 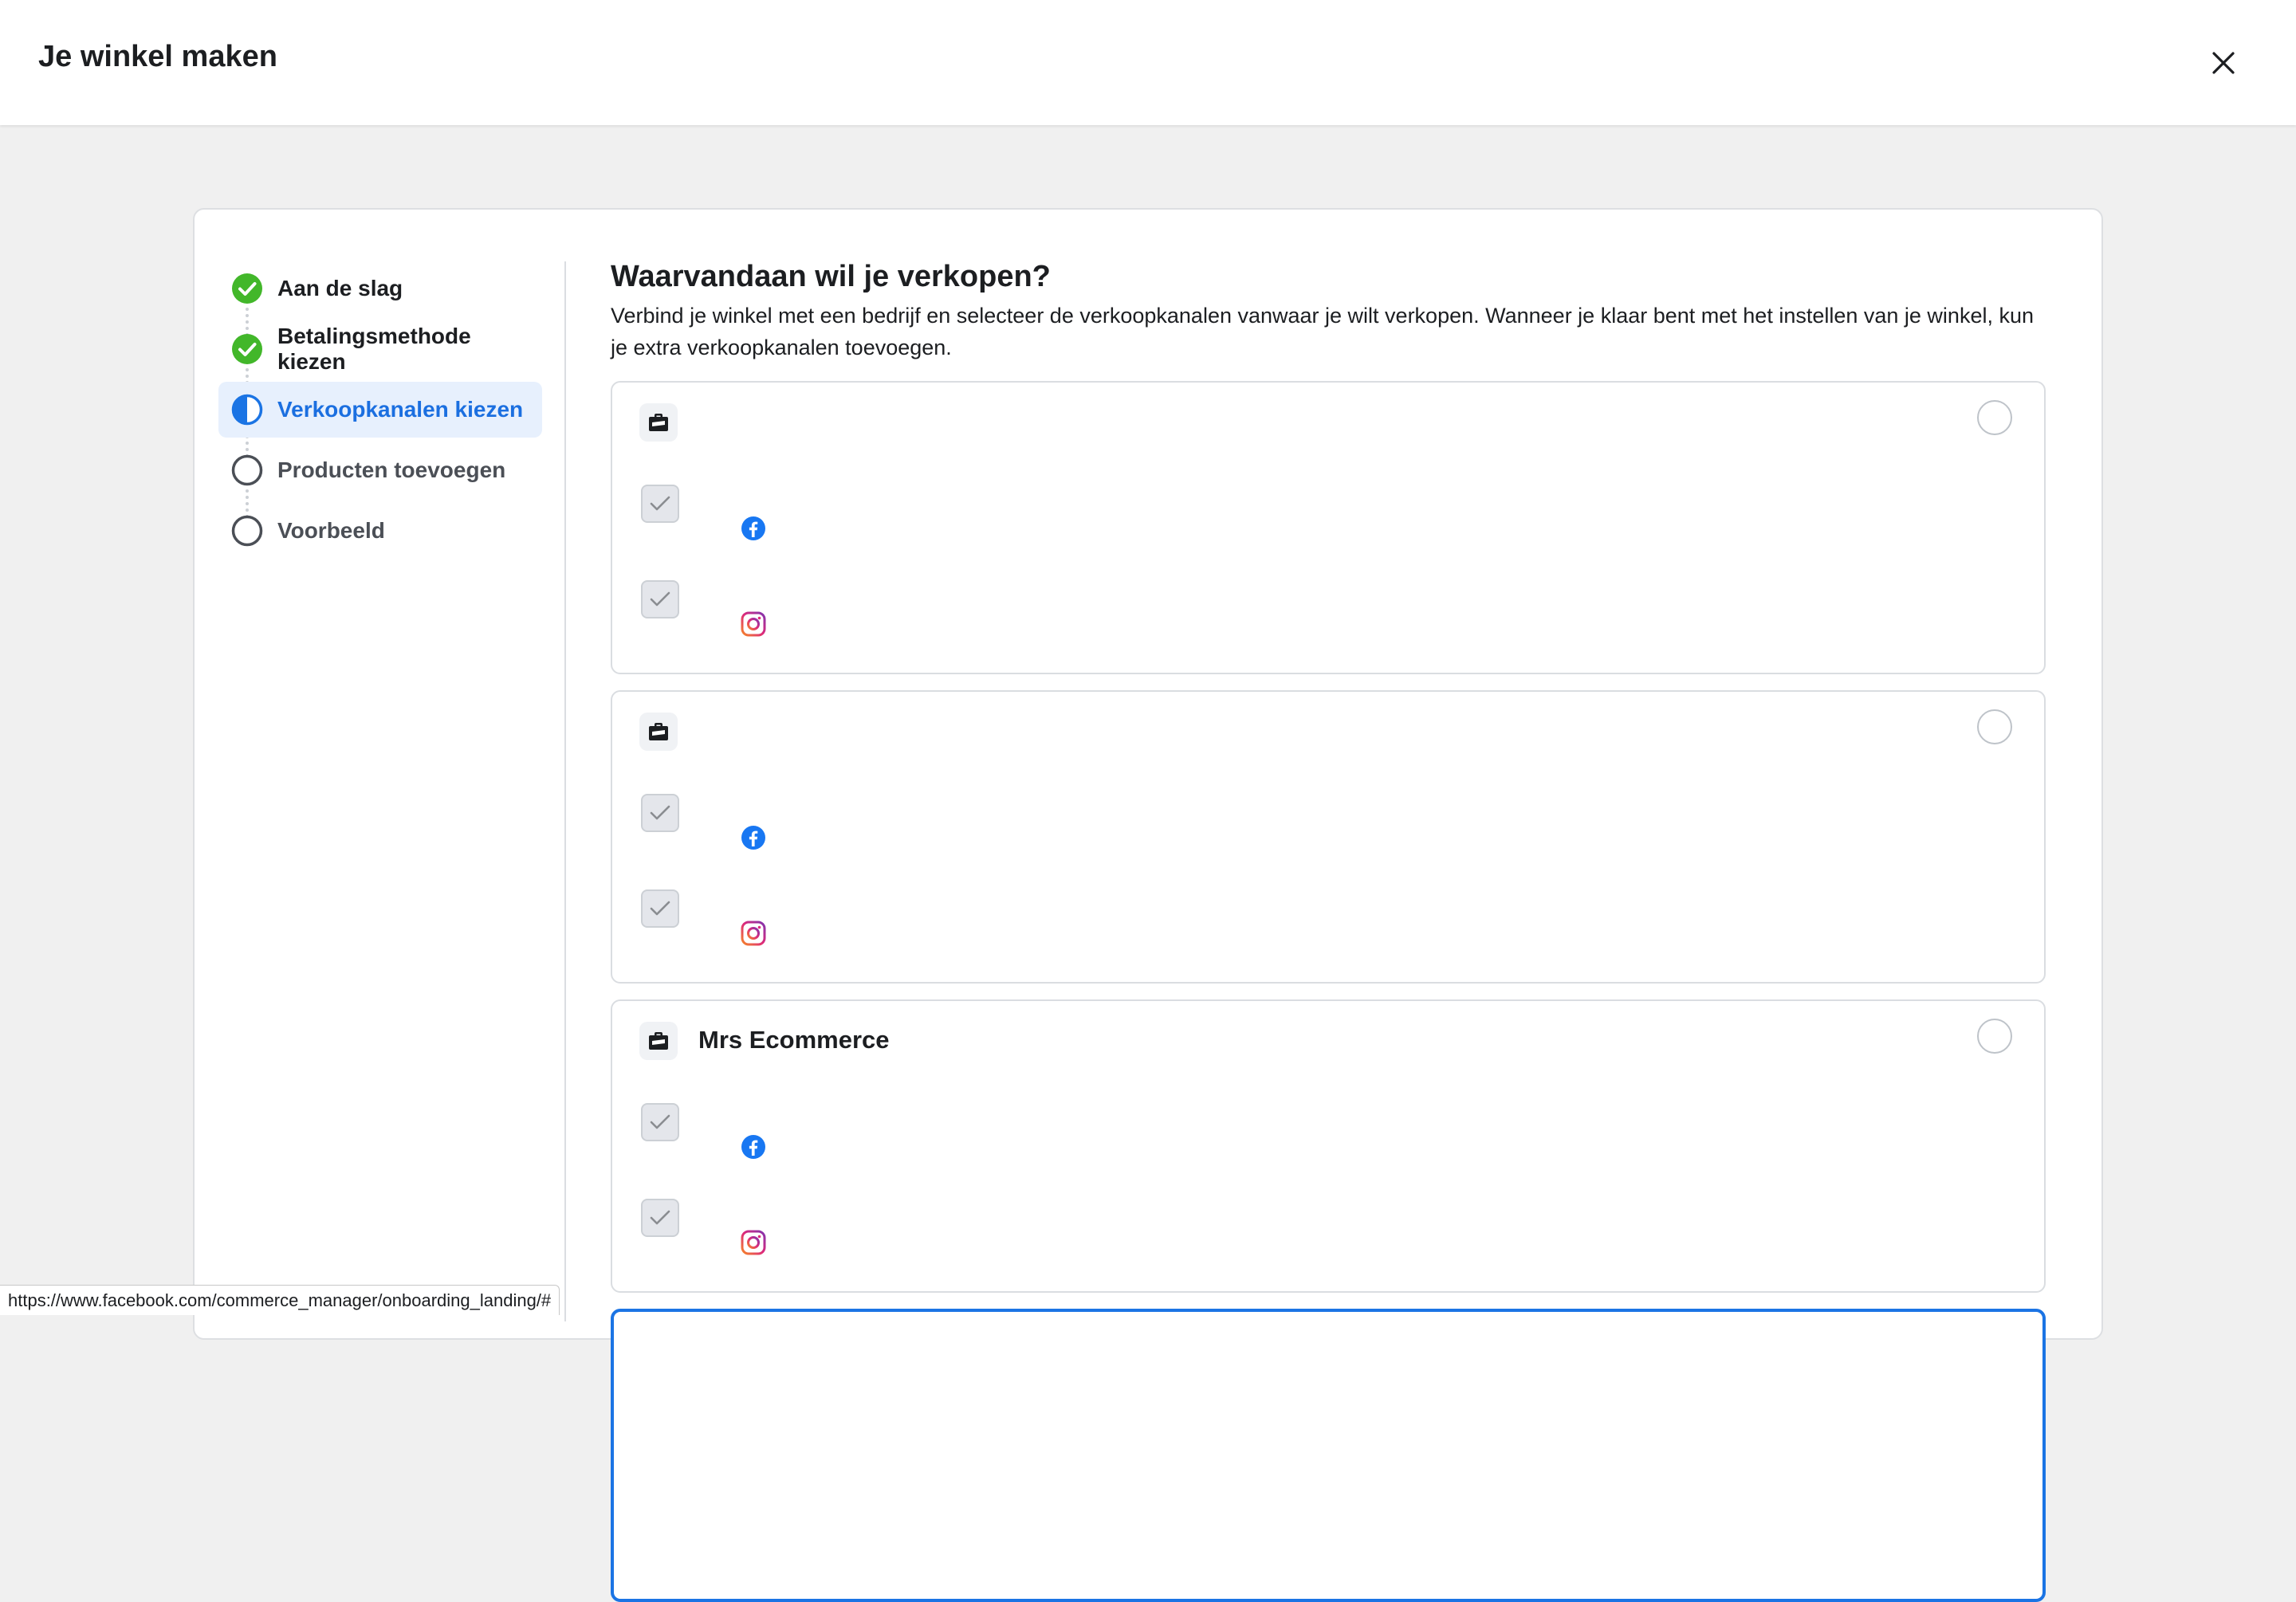 What do you see at coordinates (794, 1040) in the screenshot?
I see `business-name: Mrs Ecommerce` at bounding box center [794, 1040].